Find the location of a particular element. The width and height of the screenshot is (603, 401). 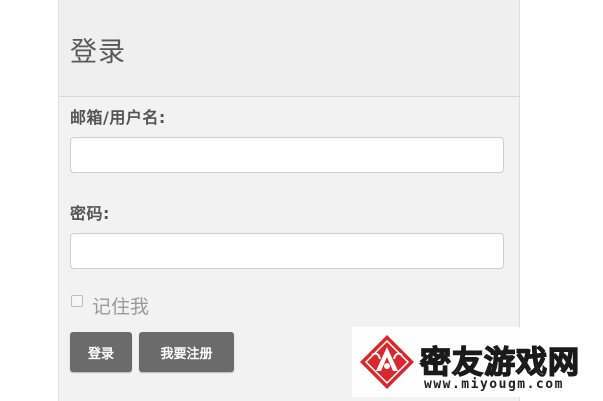

watermark: 密友游戏网 www.miyougm.com is located at coordinates (474, 362).